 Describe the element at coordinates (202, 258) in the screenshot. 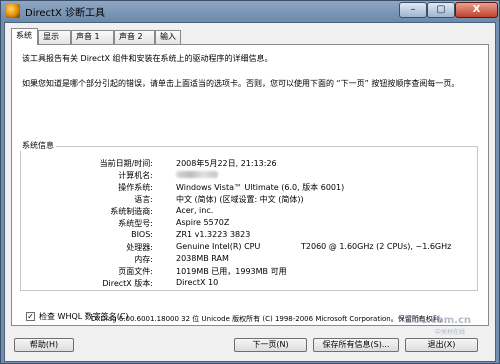

I see `info-value: 2038MB RAM` at that location.